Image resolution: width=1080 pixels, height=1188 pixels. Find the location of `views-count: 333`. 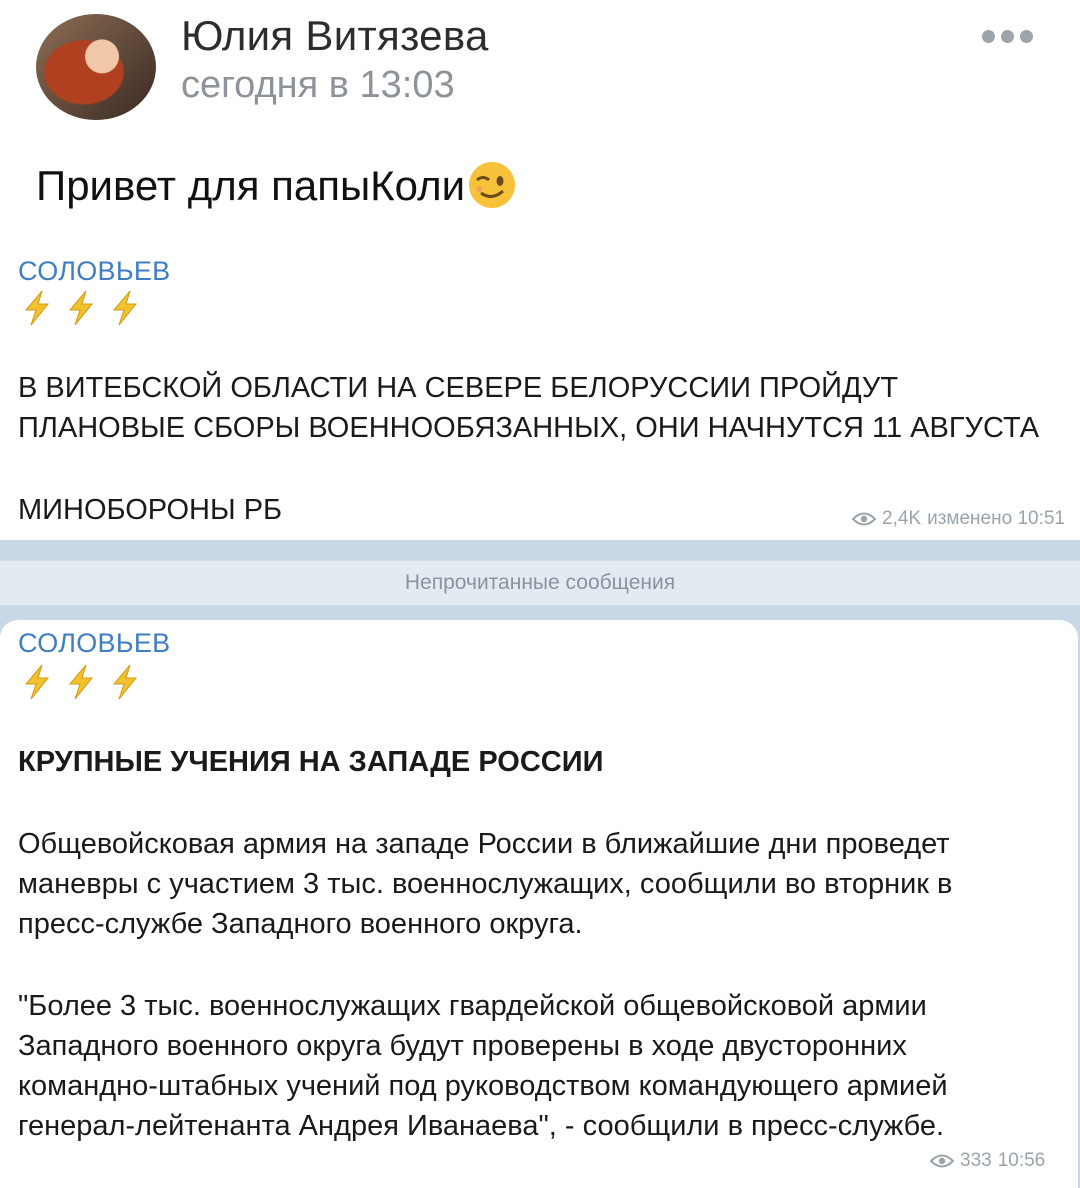

views-count: 333 is located at coordinates (976, 1160).